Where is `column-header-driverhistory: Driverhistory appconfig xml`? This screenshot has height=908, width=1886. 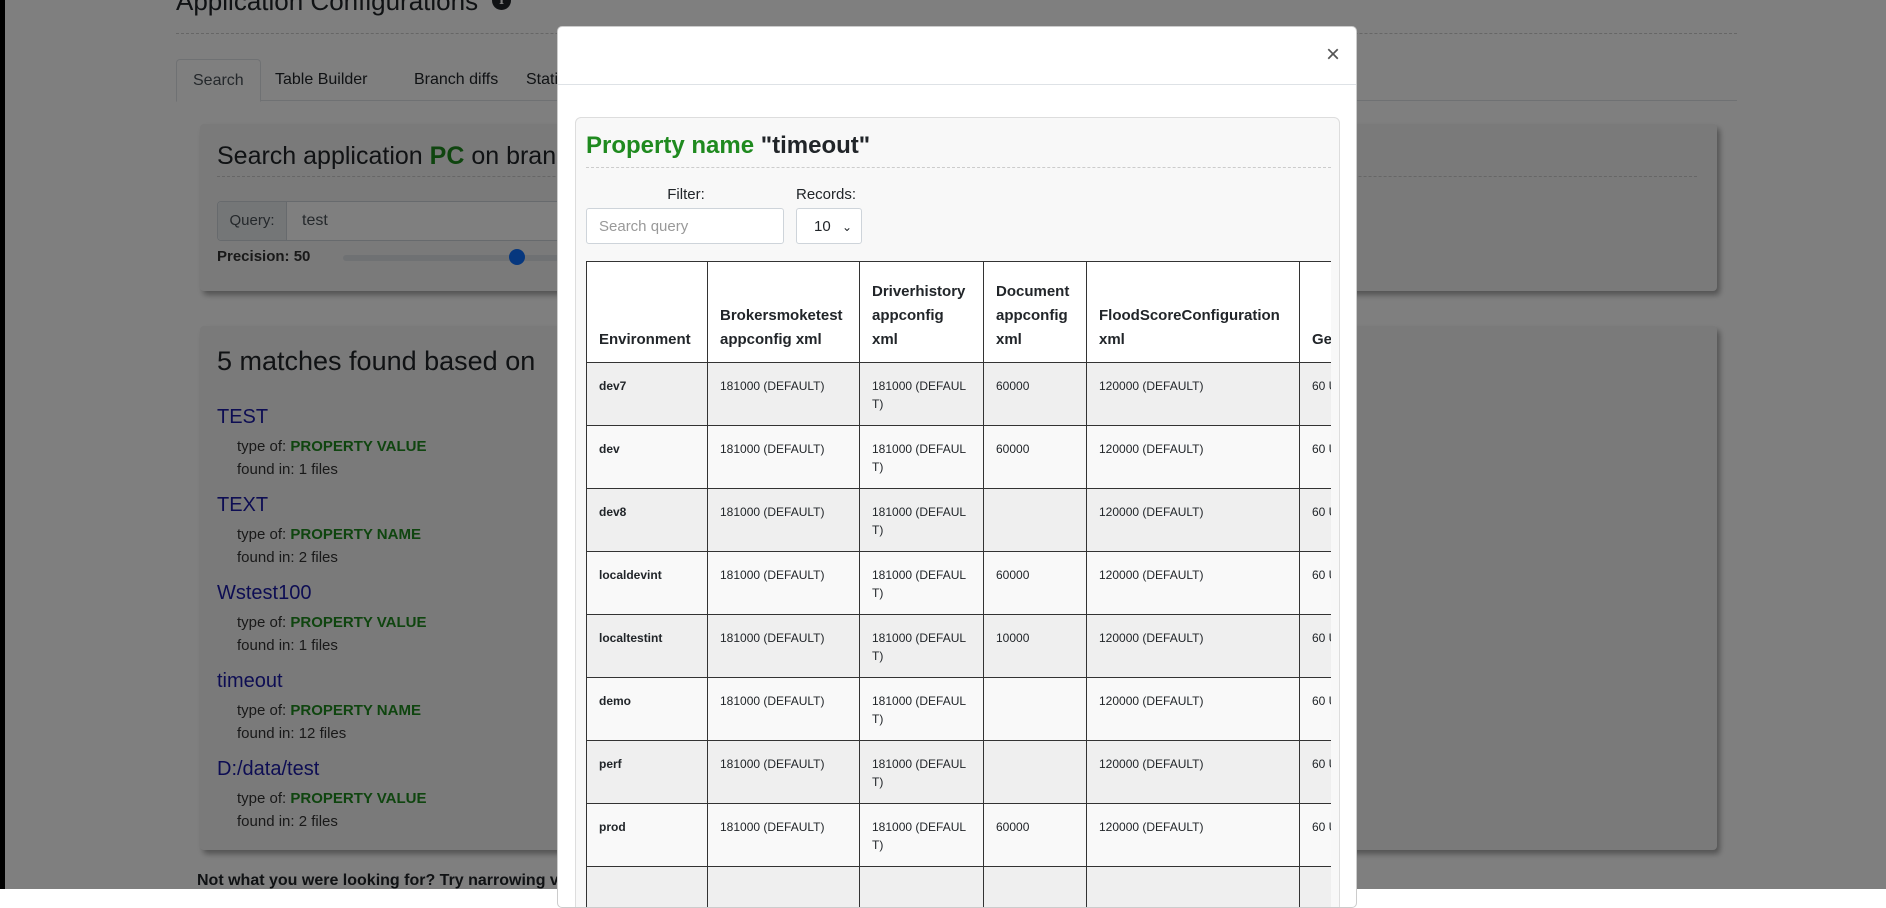 column-header-driverhistory: Driverhistory appconfig xml is located at coordinates (922, 312).